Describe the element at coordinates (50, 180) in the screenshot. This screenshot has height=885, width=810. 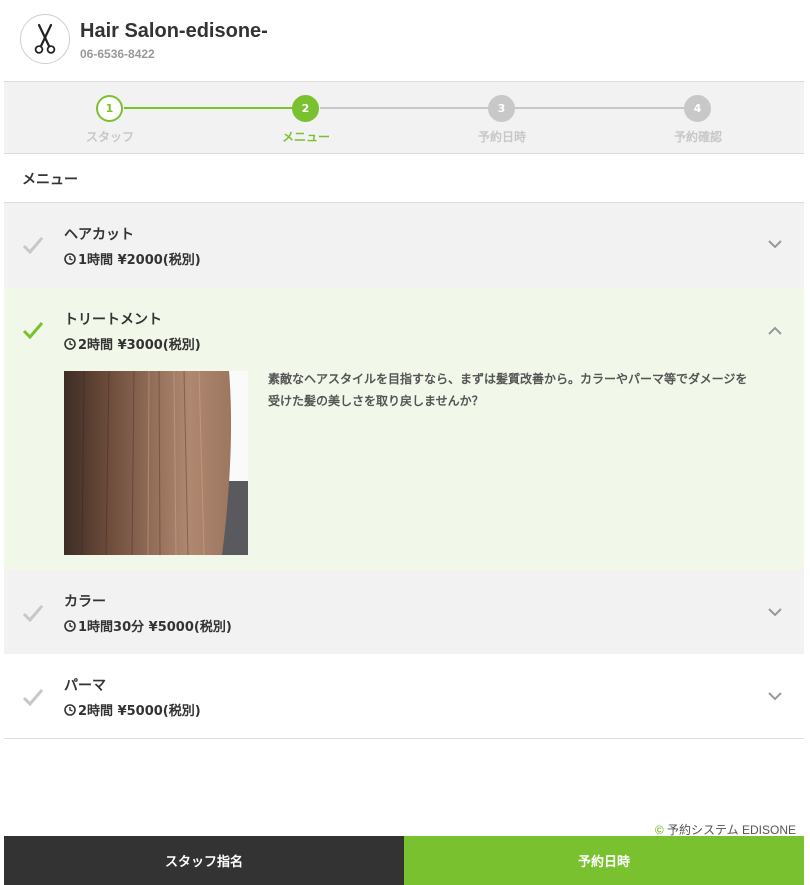
I see `section-title: メニュー` at that location.